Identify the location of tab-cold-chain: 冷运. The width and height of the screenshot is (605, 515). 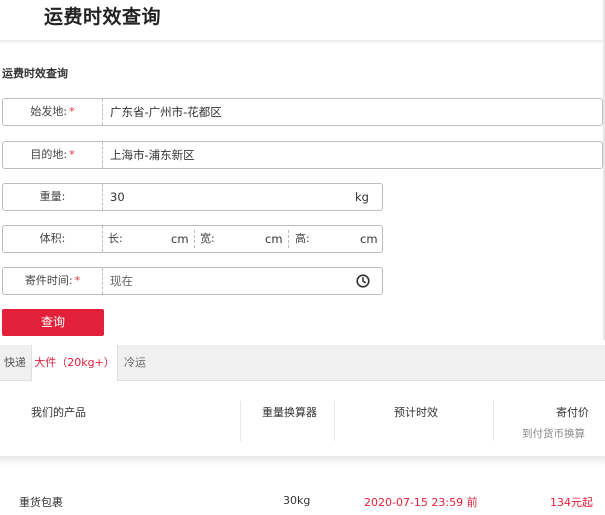
(135, 363).